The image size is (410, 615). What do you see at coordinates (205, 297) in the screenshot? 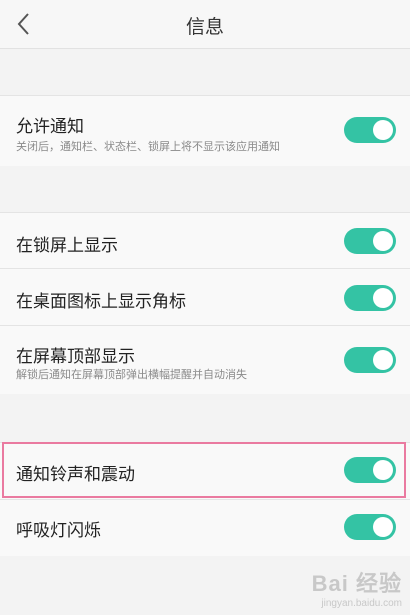
I see `setting-row-badge: 在桌面图标上显示角标` at bounding box center [205, 297].